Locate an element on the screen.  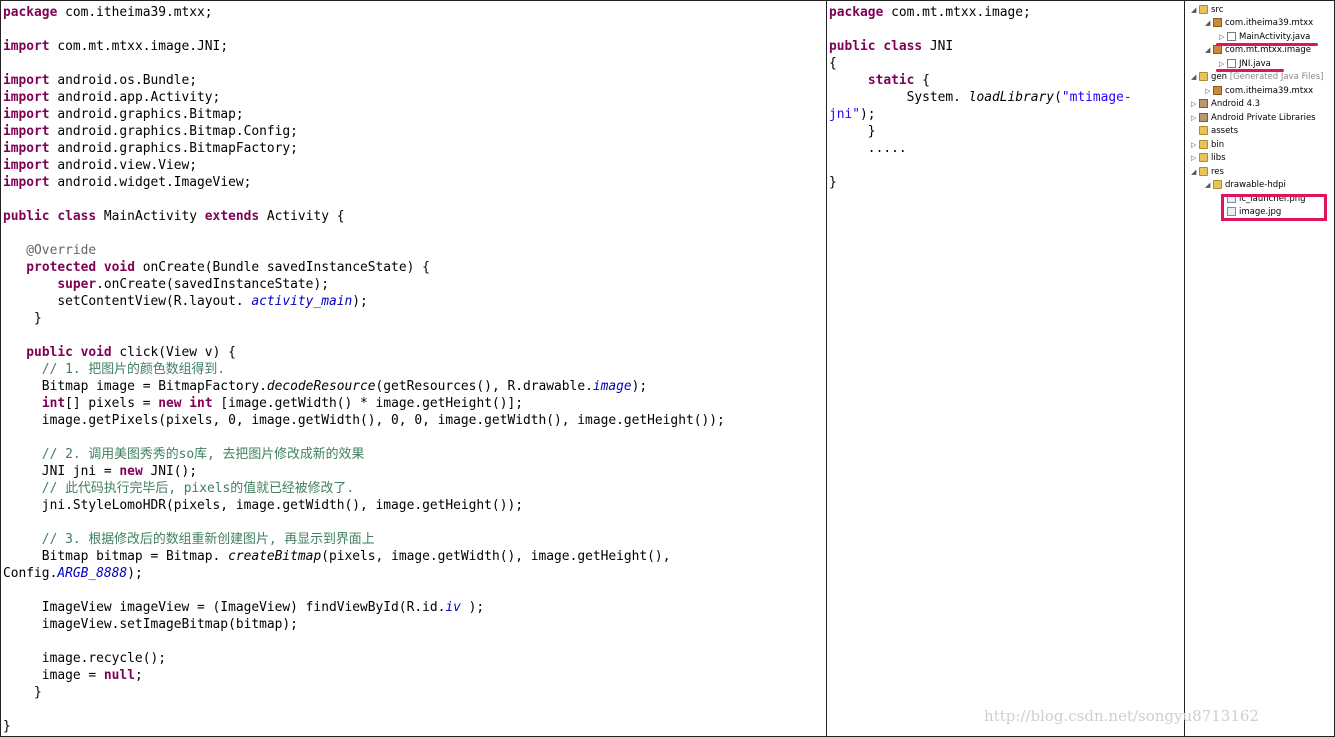
code-token: [] pixels = is located at coordinates (112, 403).